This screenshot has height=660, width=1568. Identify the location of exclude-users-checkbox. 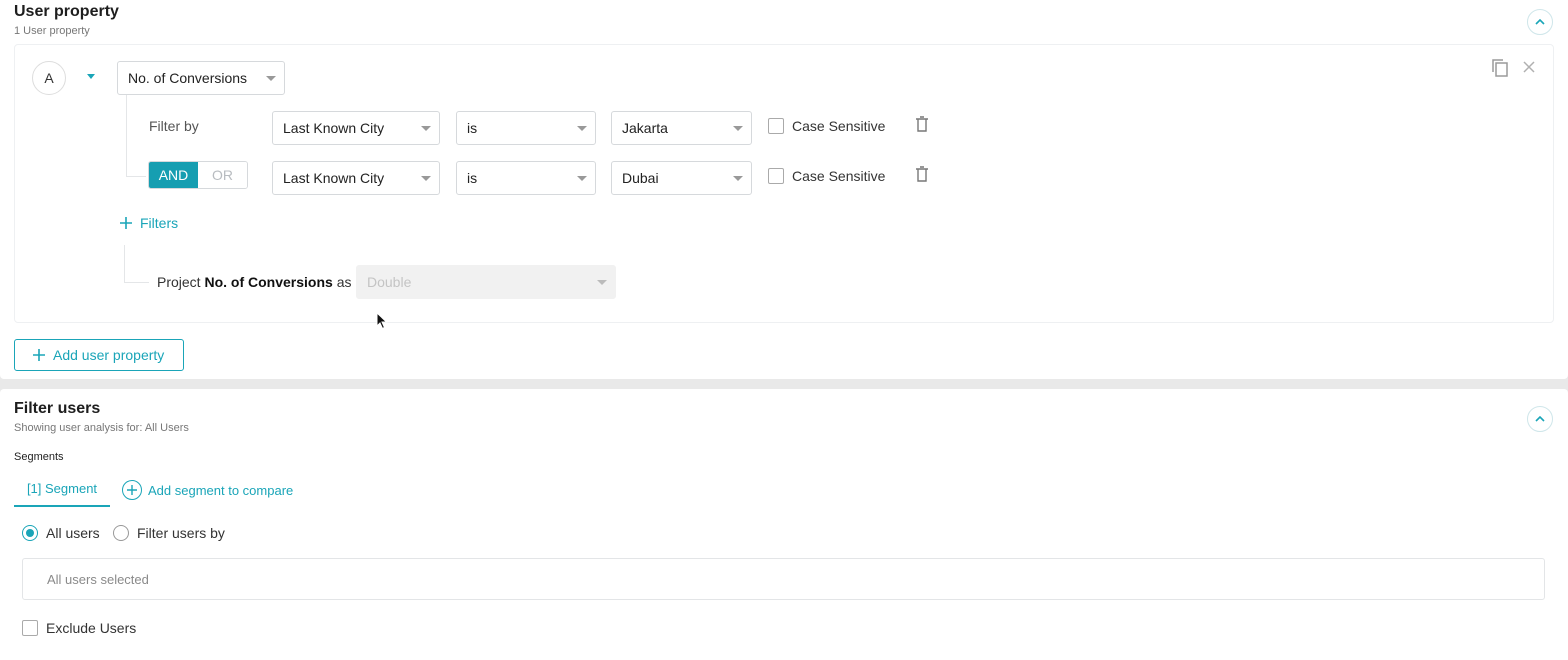
(30, 628).